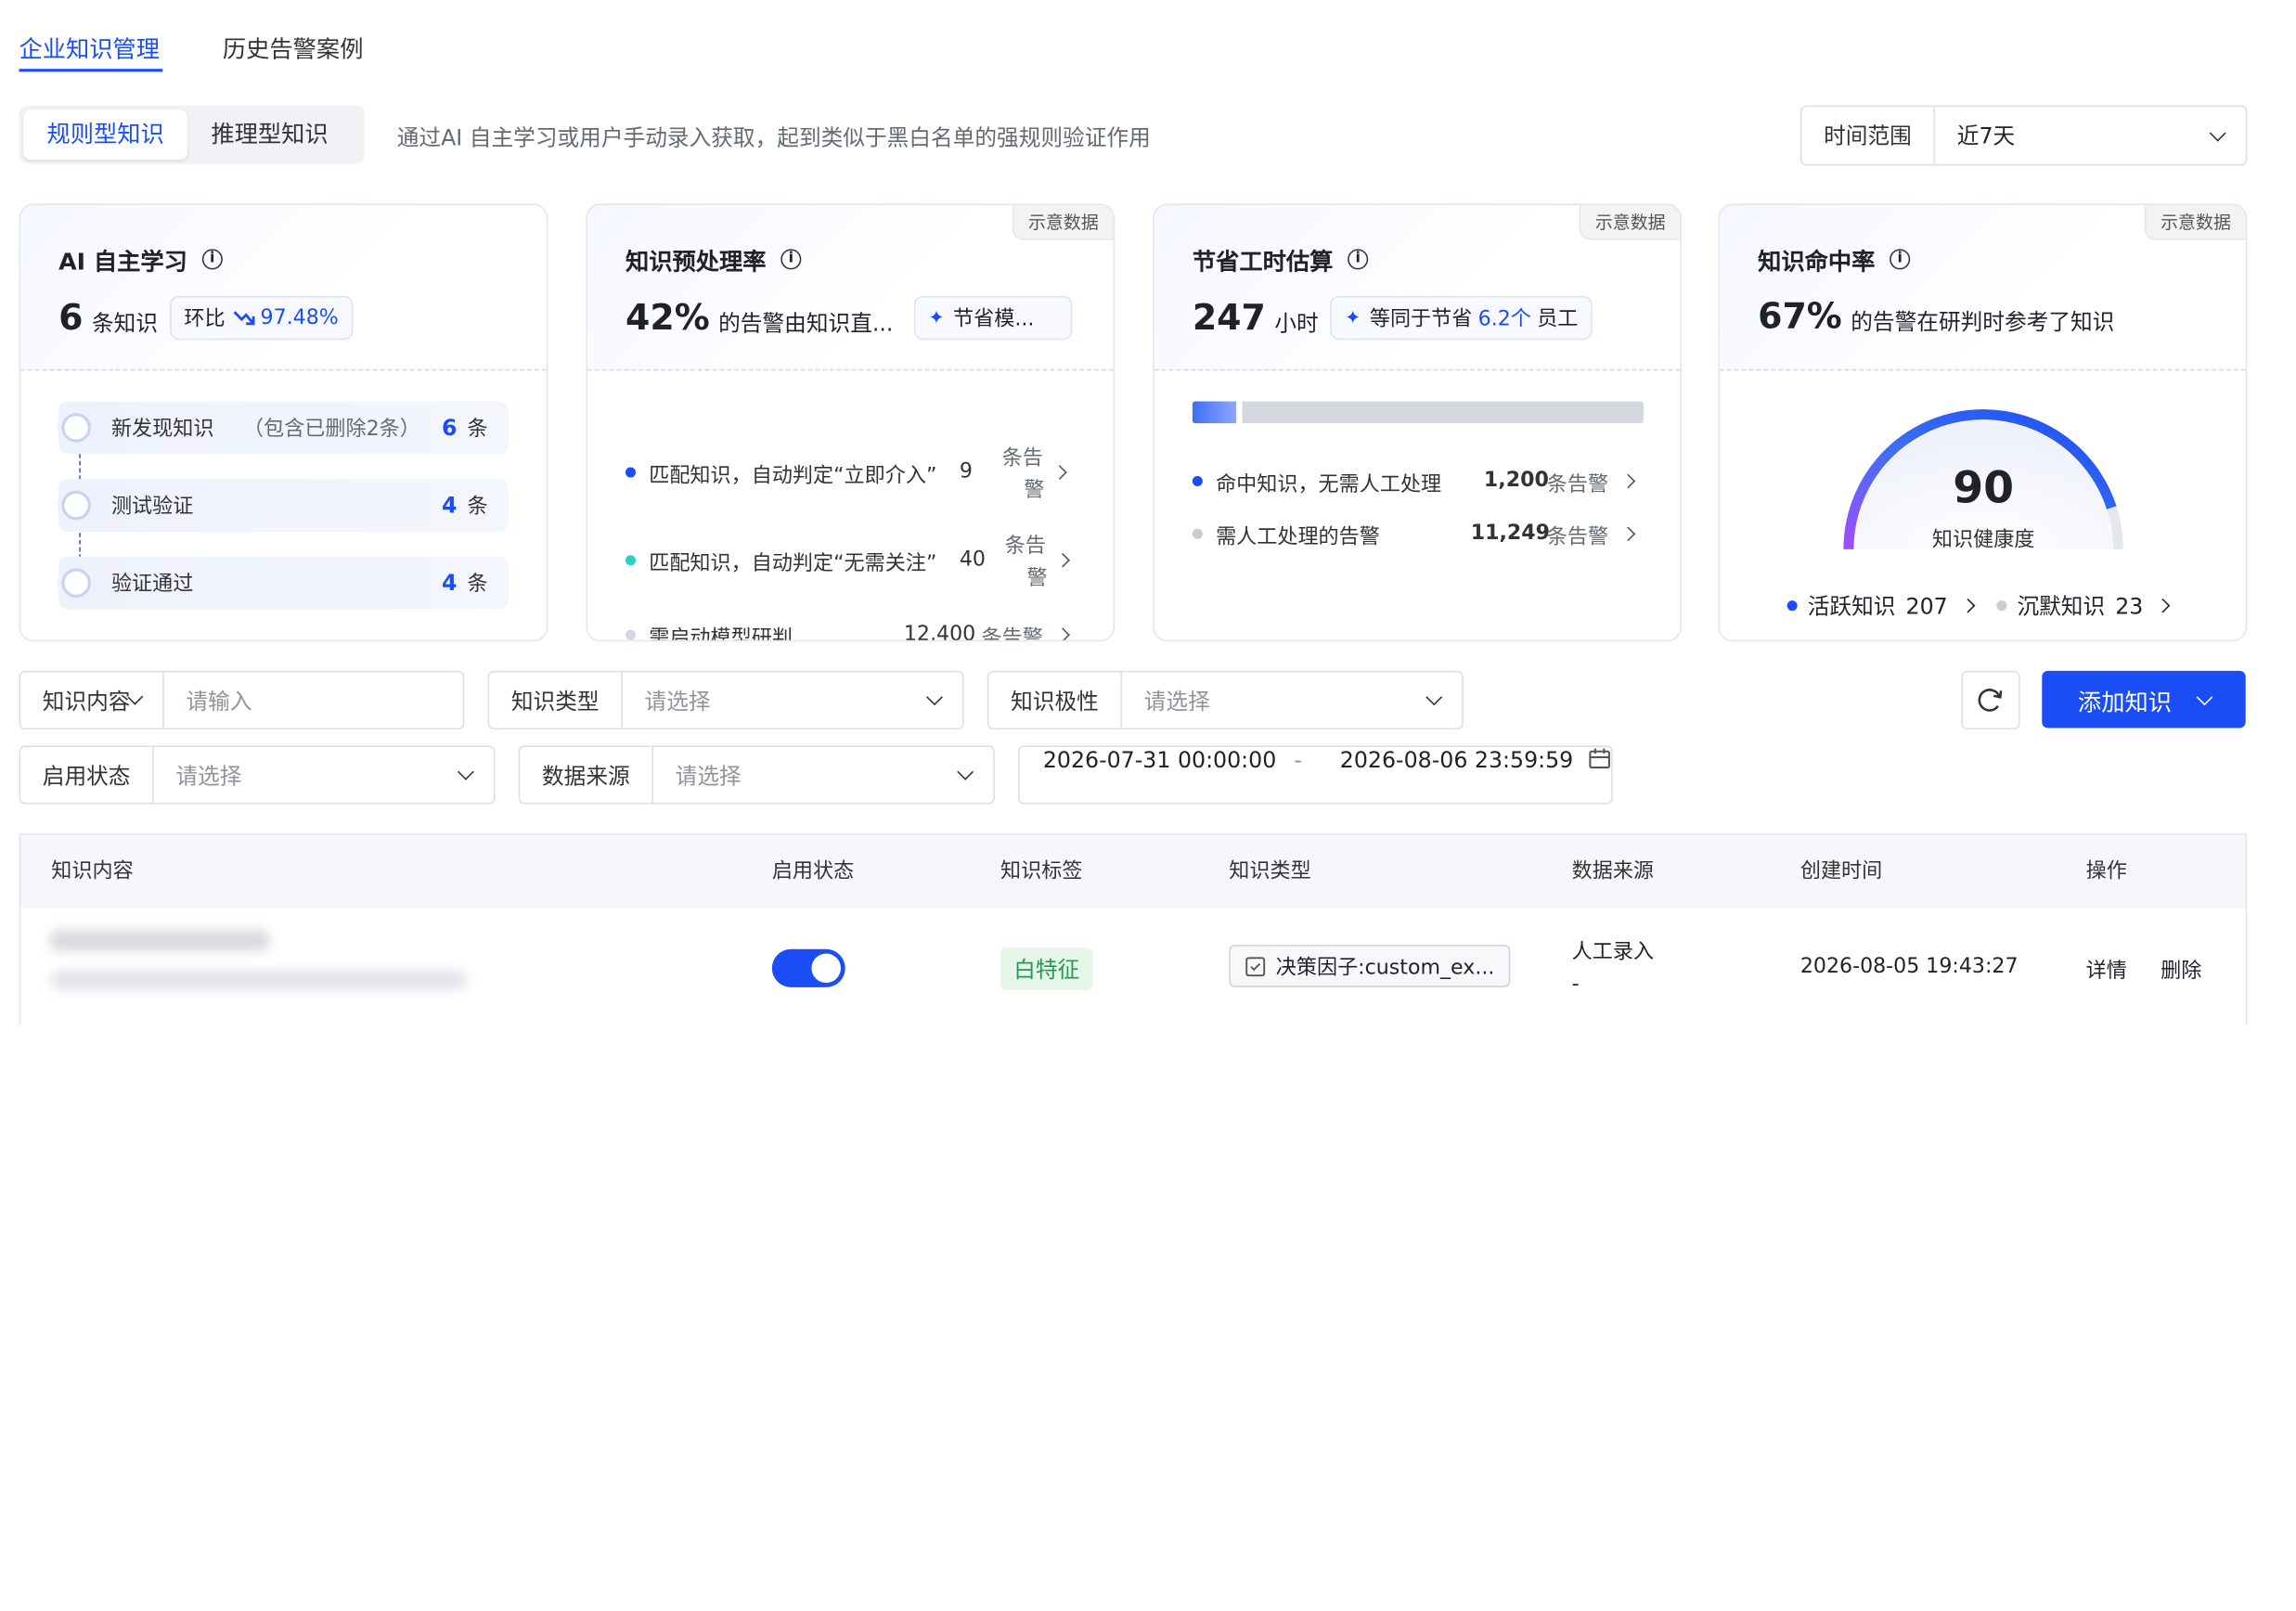 This screenshot has height=1611, width=2296. Describe the element at coordinates (283, 505) in the screenshot. I see `step-test-verify: 测试验证 4 条` at that location.